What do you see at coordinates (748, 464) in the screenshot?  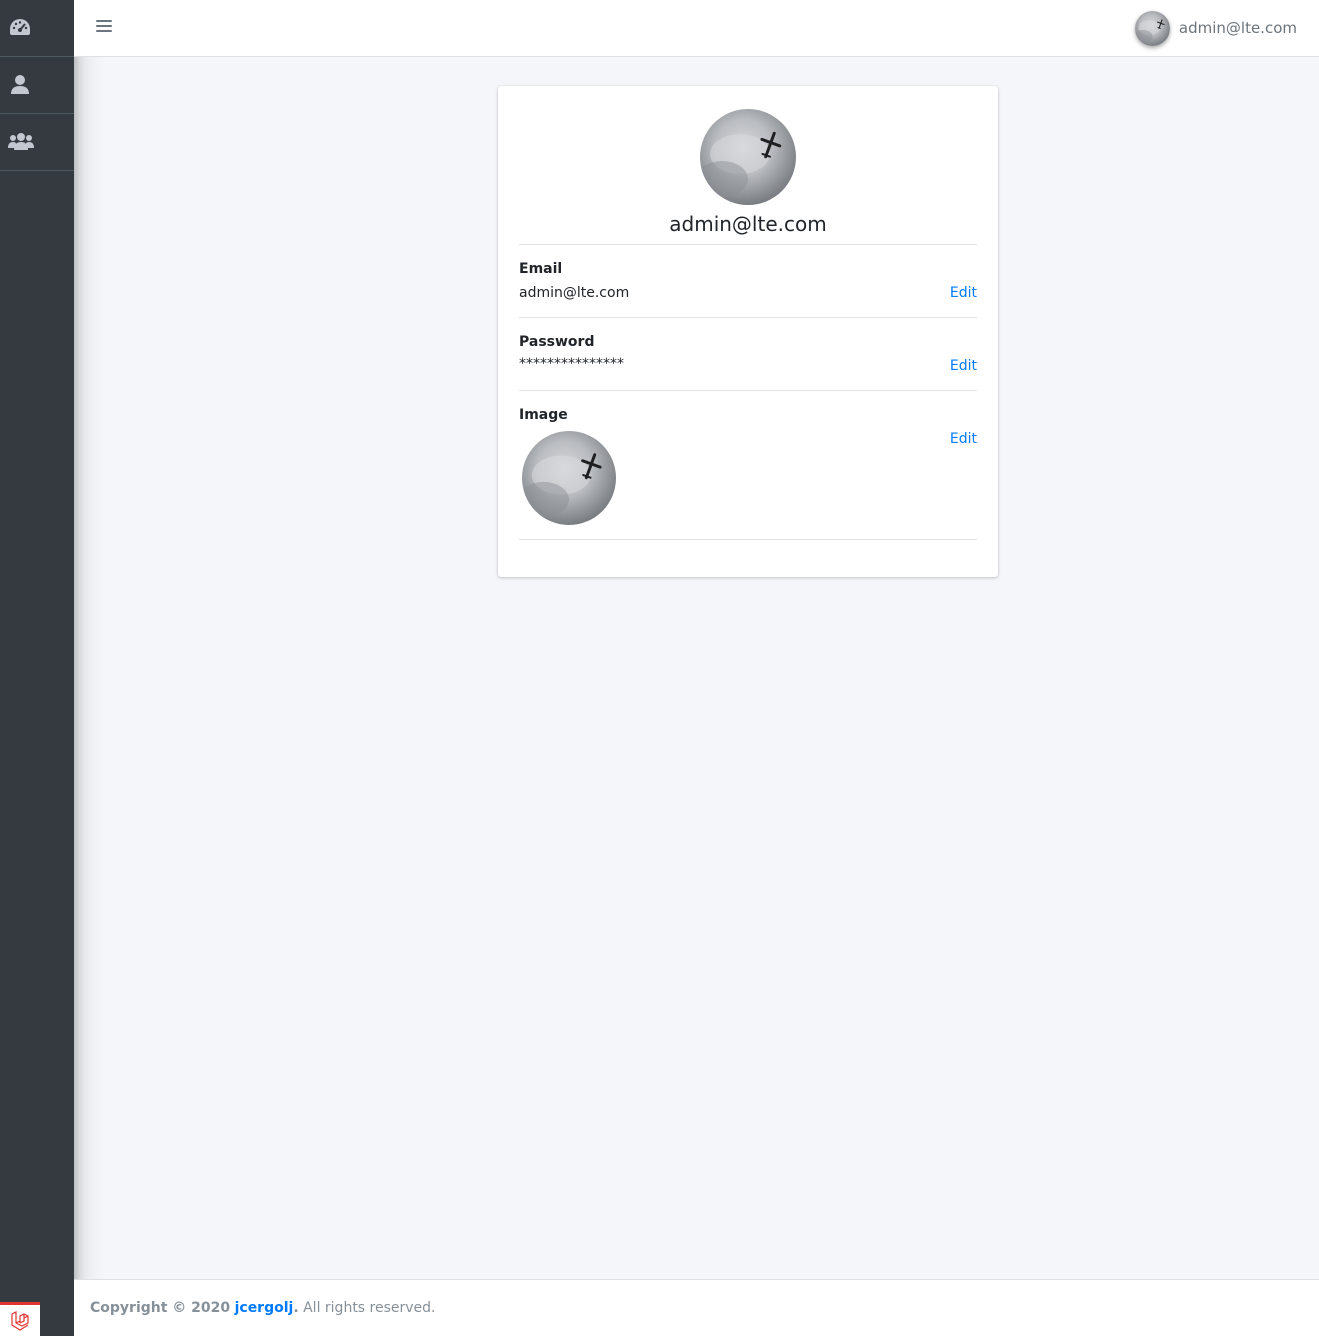 I see `image-row: Image Edit` at bounding box center [748, 464].